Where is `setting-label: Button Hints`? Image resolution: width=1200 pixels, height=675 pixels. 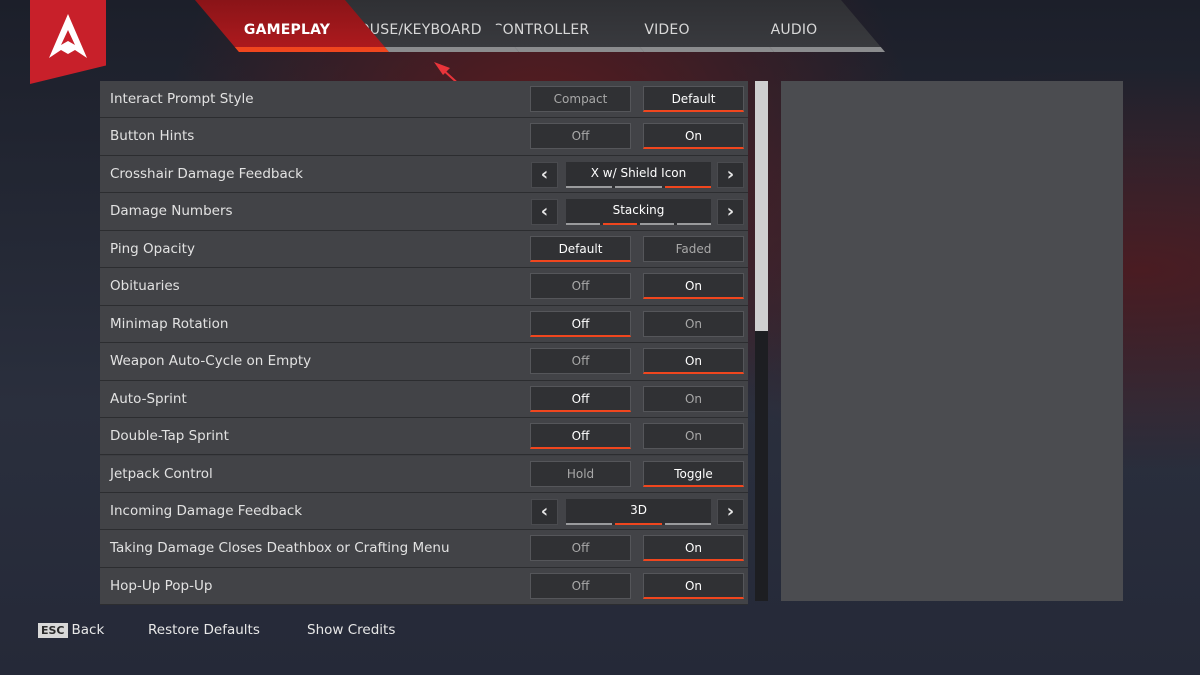
setting-label: Button Hints is located at coordinates (152, 136).